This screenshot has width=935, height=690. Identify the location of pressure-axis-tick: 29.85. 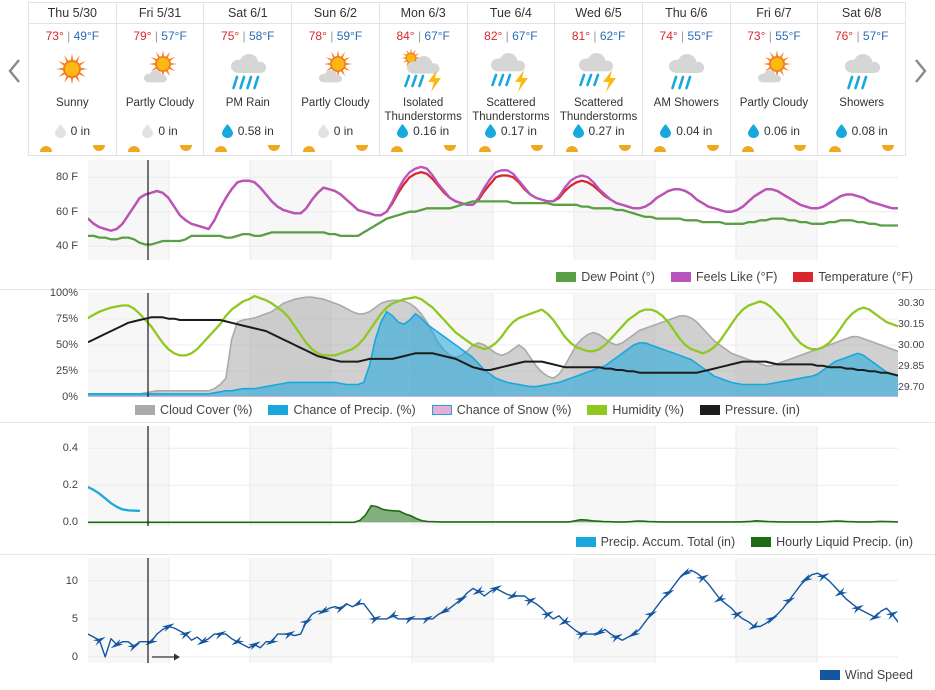
(911, 365).